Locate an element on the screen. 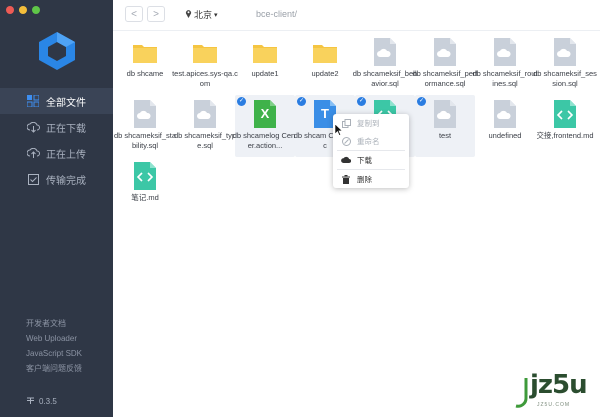 This screenshot has width=600, height=417. link-javascript-sdk: JavaScript SDK is located at coordinates (54, 353).